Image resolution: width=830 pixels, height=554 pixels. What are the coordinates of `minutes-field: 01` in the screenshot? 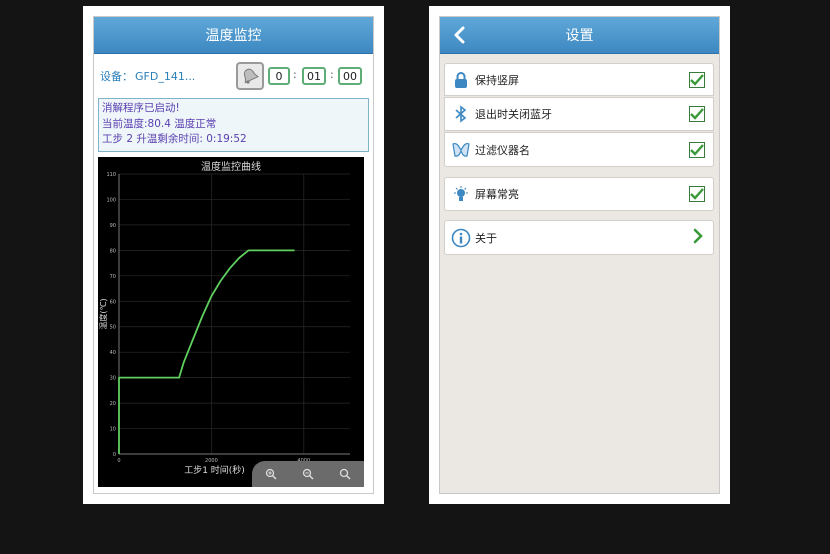 It's located at (314, 76).